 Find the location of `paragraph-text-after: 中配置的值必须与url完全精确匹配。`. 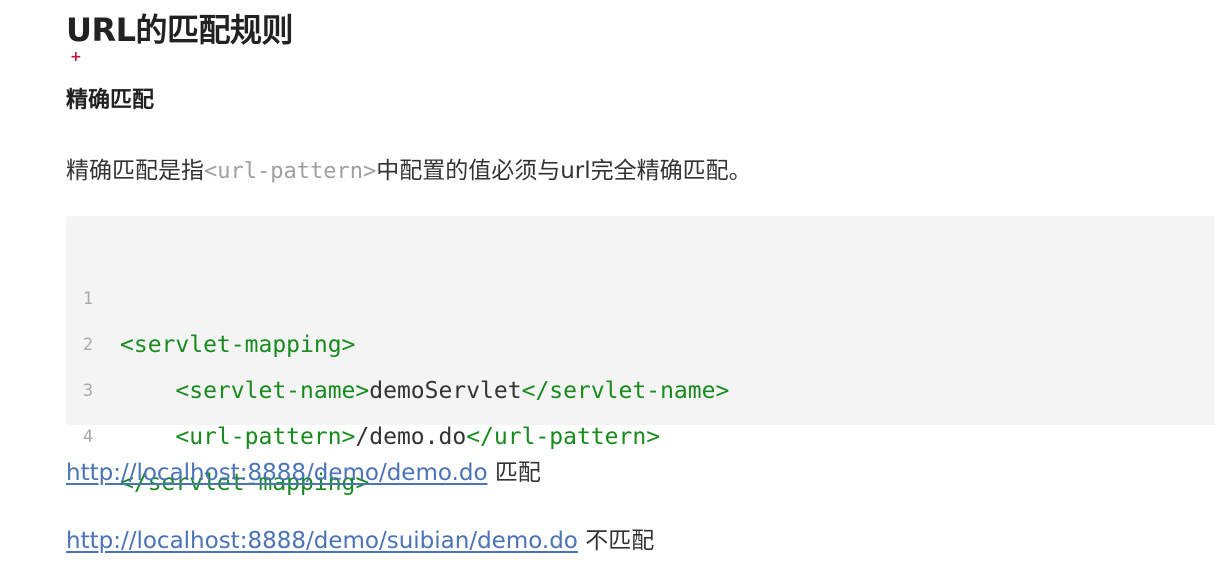

paragraph-text-after: 中配置的值必须与url完全精确匹配。 is located at coordinates (564, 171).